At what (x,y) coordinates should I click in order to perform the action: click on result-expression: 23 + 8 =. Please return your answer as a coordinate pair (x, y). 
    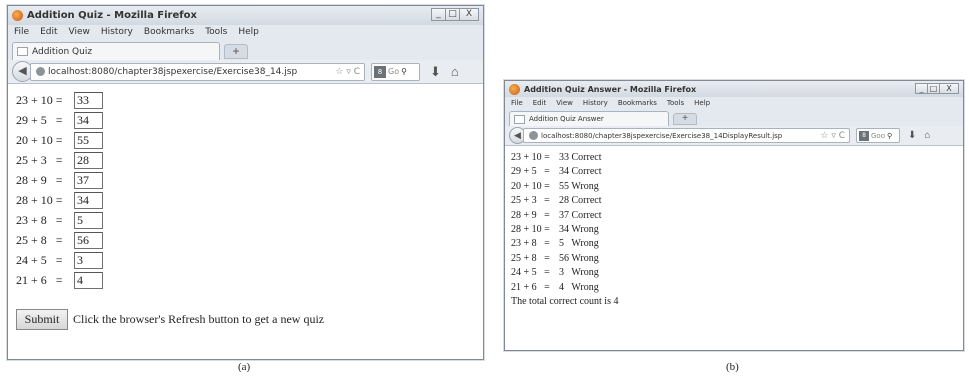
    Looking at the image, I should click on (530, 244).